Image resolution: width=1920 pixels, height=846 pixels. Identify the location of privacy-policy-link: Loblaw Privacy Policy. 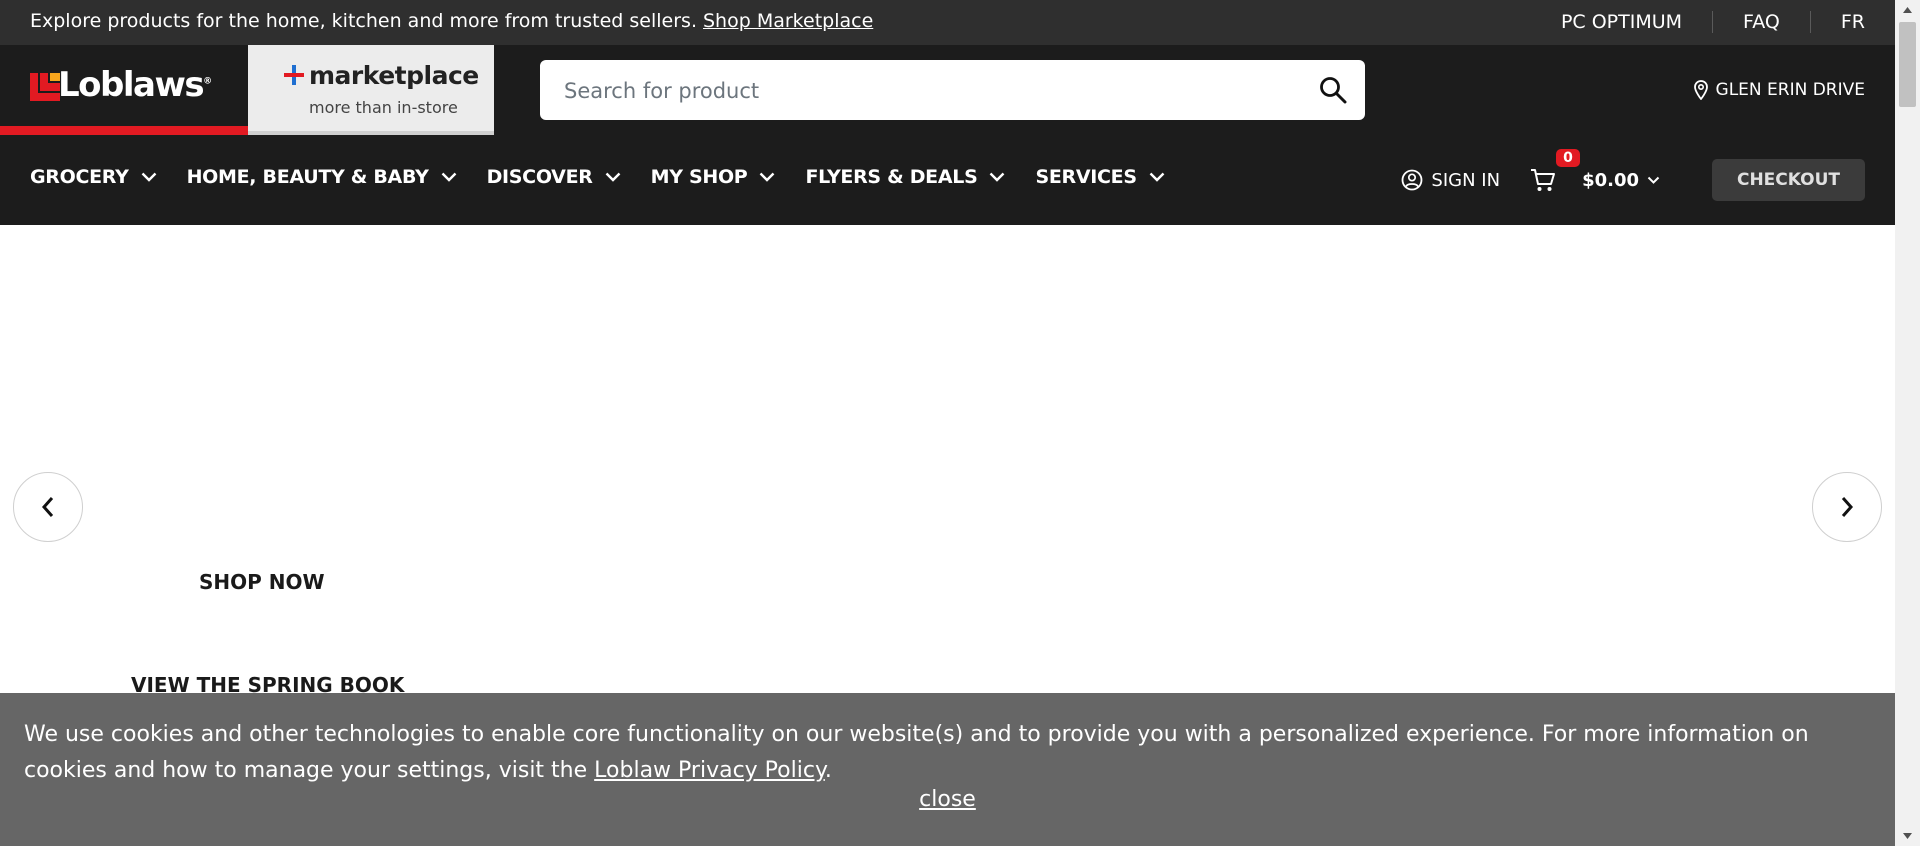
(709, 770).